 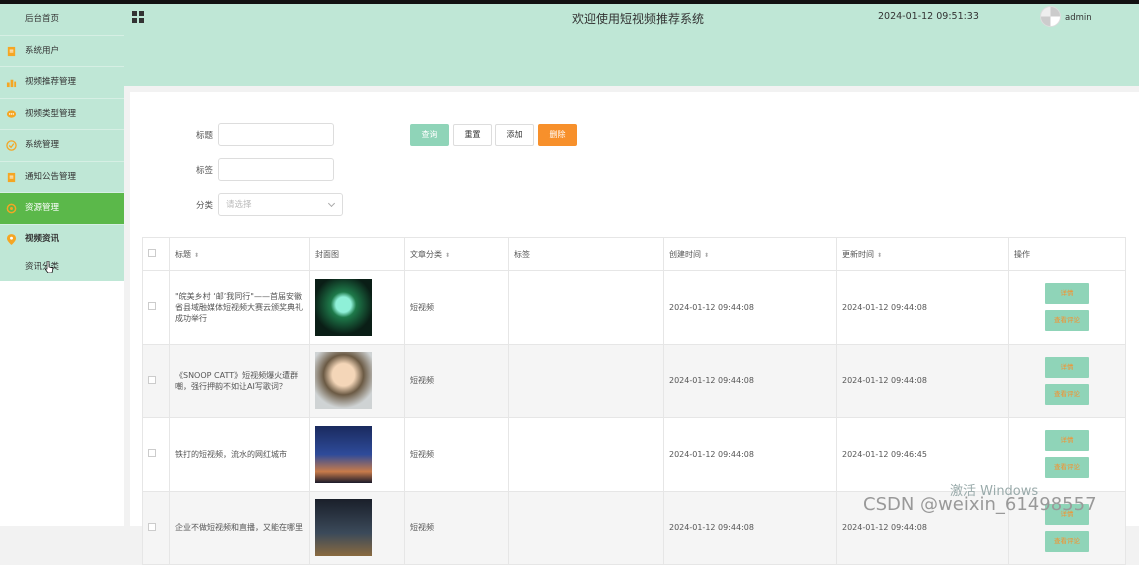 I want to click on sidebar-item-video-type: 视频类型管理, so click(x=62, y=114).